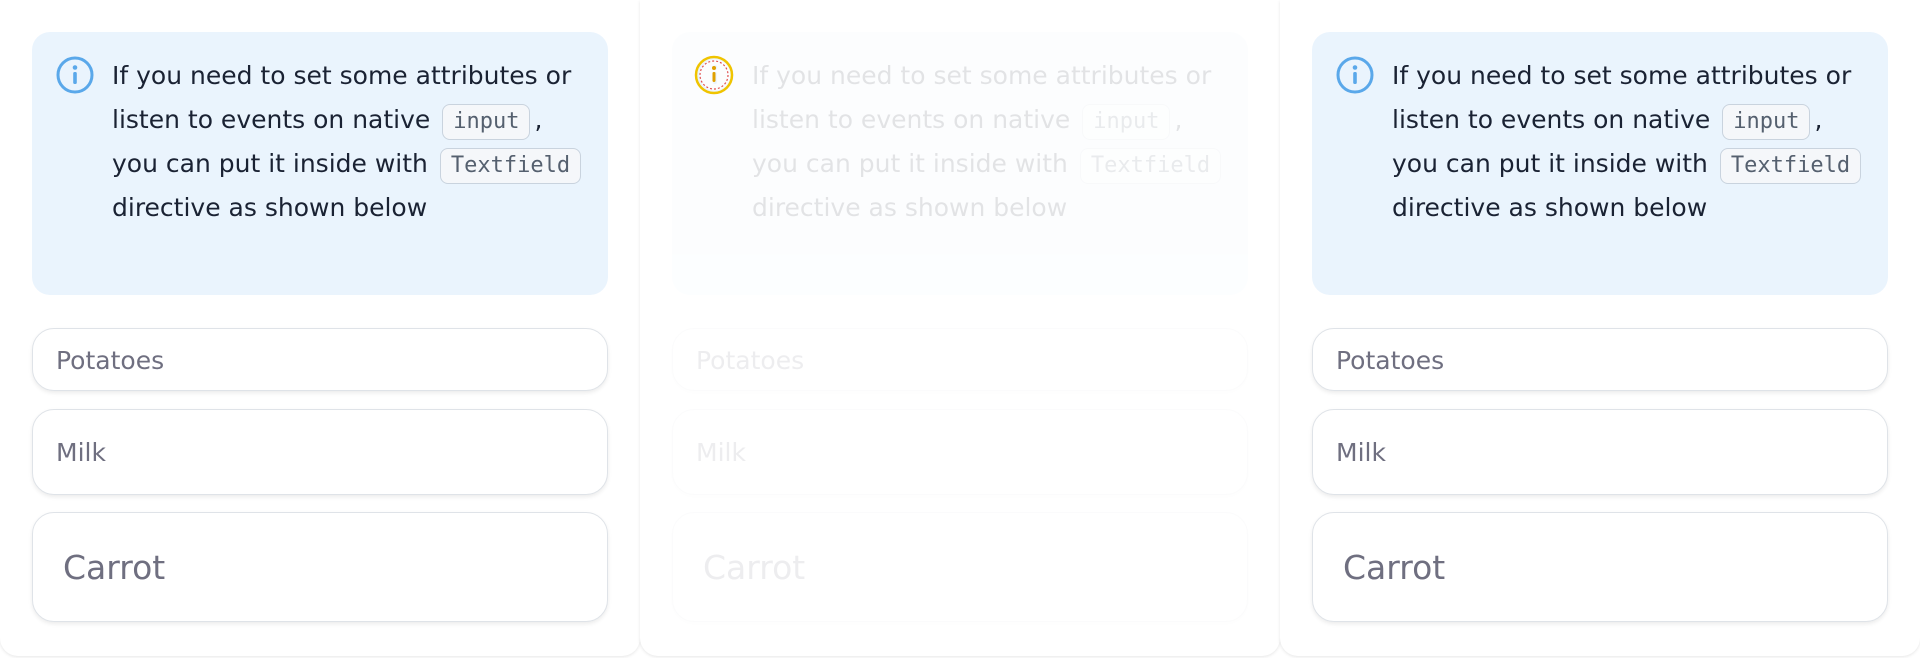  What do you see at coordinates (714, 75) in the screenshot?
I see `focus-indicator-icon` at bounding box center [714, 75].